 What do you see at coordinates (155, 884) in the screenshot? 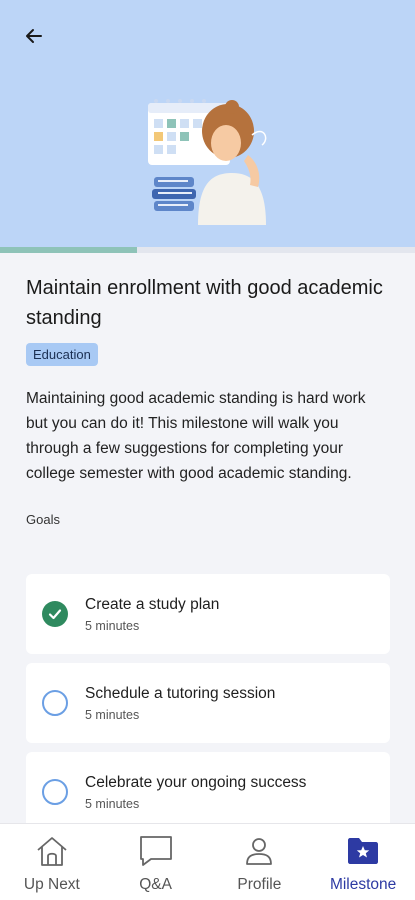
I see `nav-label: Q&A` at bounding box center [155, 884].